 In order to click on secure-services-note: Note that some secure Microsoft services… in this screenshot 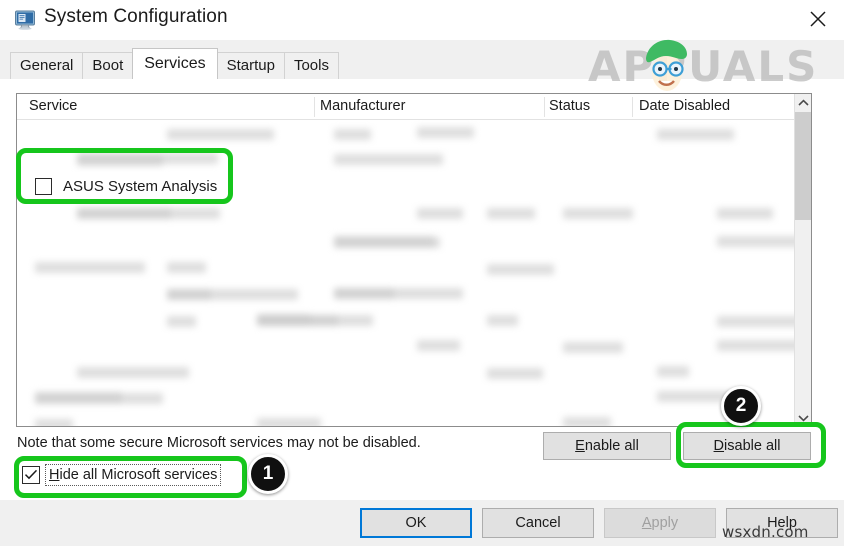, I will do `click(219, 443)`.